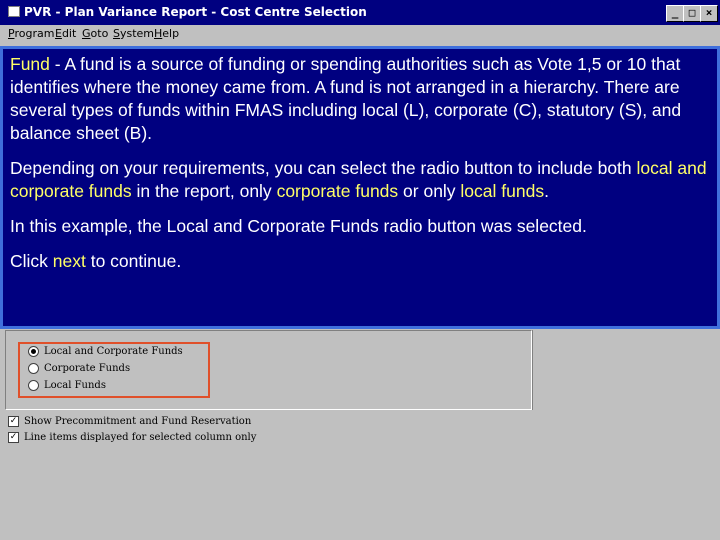 Image resolution: width=720 pixels, height=540 pixels. I want to click on close-button: ×, so click(709, 13).